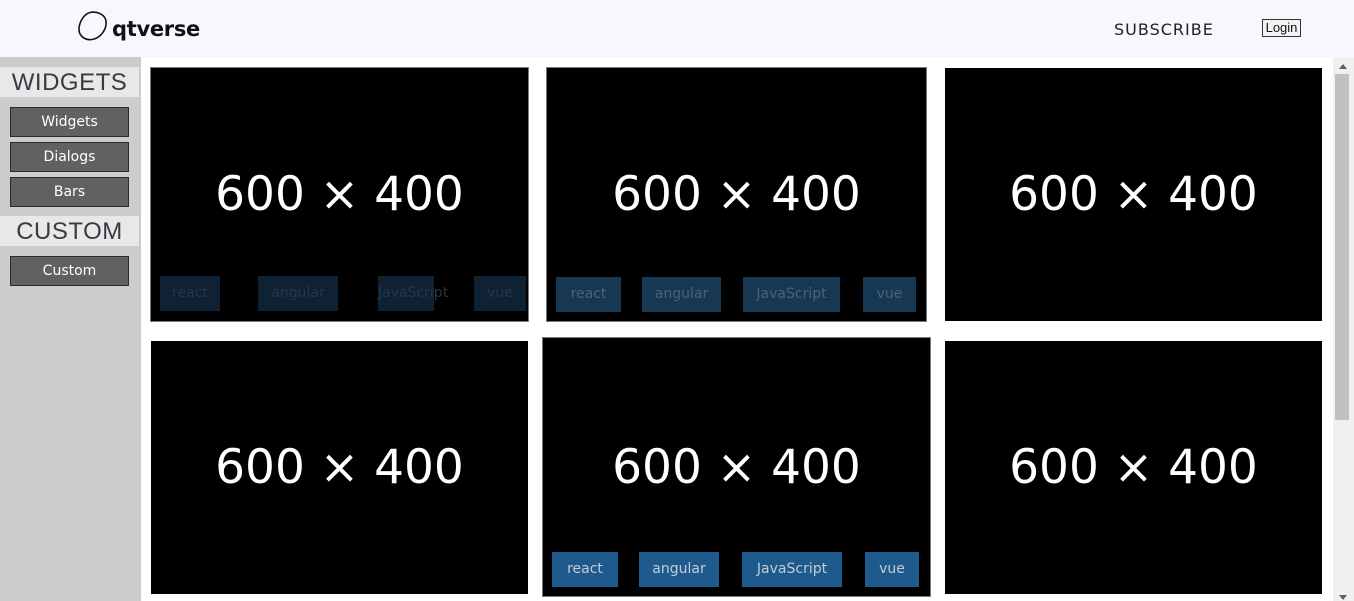 Image resolution: width=1354 pixels, height=601 pixels. What do you see at coordinates (1164, 29) in the screenshot?
I see `subscribe-link: SUBSCRIBE` at bounding box center [1164, 29].